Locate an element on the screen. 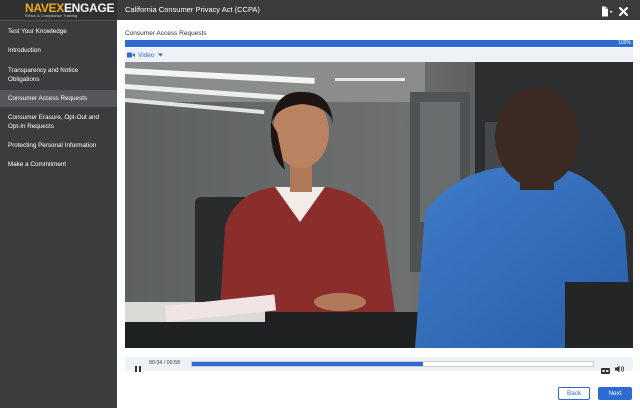  volume-button is located at coordinates (620, 366).